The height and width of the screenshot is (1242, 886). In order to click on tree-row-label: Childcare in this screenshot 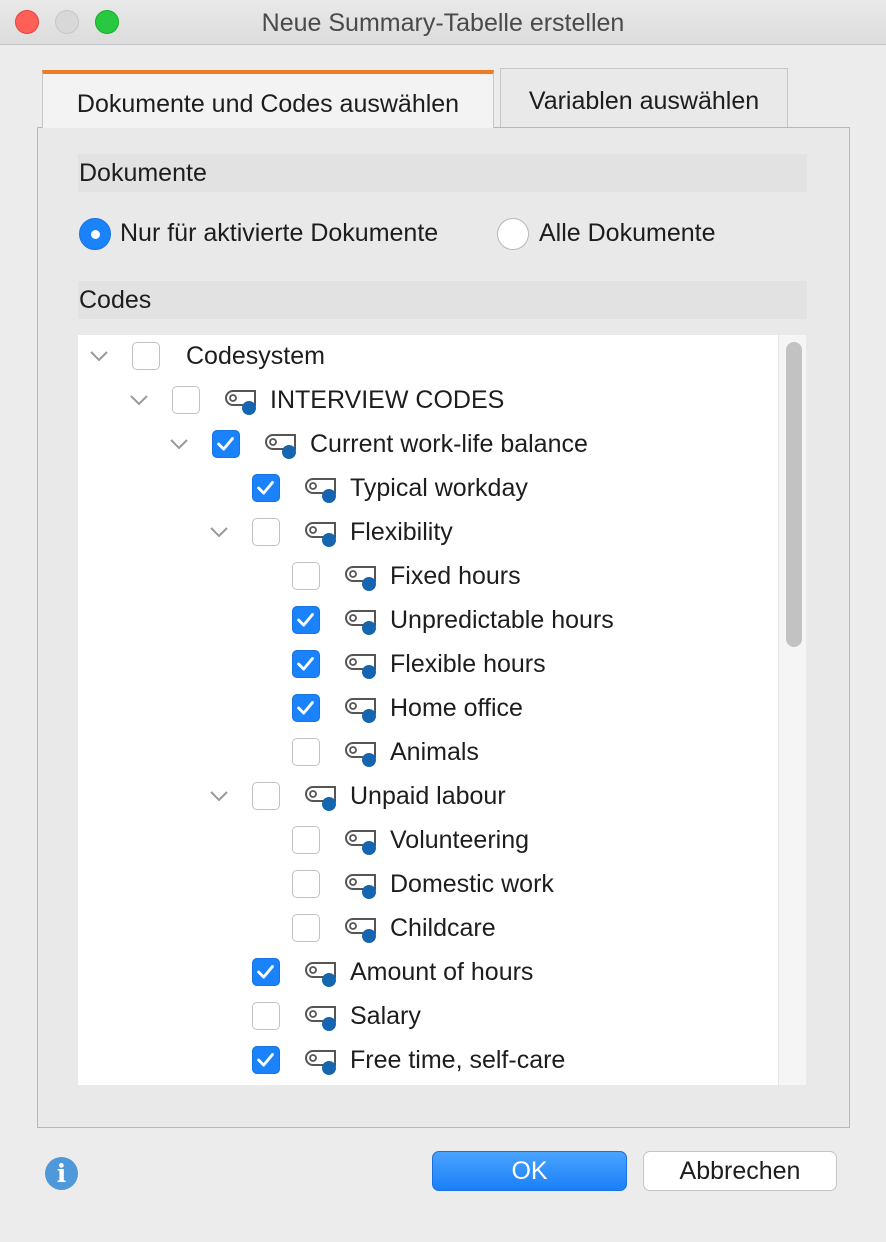, I will do `click(443, 928)`.